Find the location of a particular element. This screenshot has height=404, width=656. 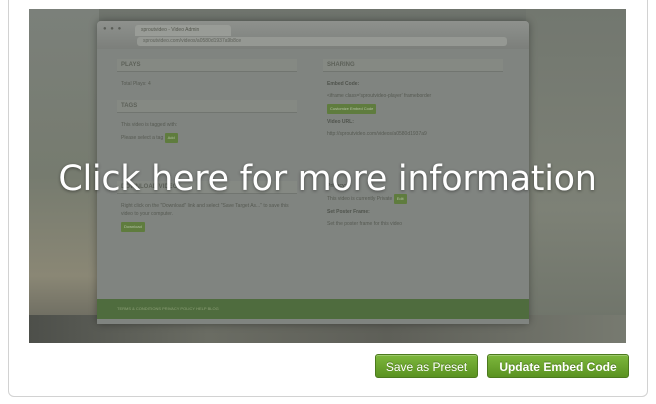

poster-label: Set Poster Frame: is located at coordinates (348, 212).